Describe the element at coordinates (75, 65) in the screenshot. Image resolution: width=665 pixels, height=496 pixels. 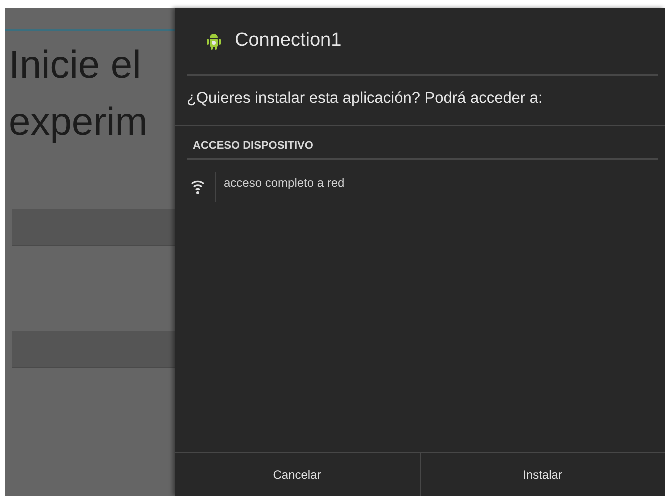
I see `heading-text: Inicie el` at that location.